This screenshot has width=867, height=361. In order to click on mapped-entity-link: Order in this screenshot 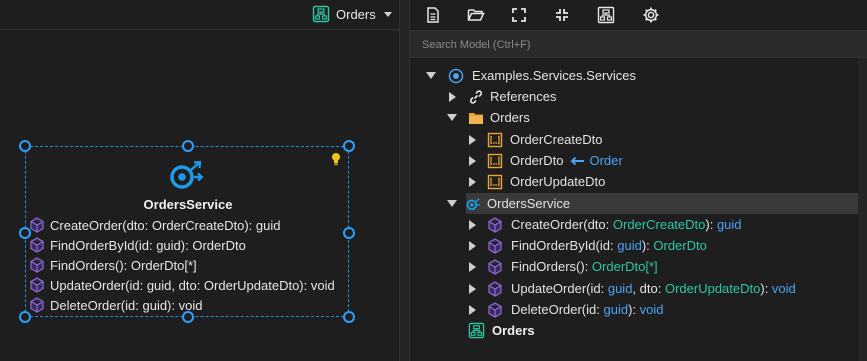, I will do `click(605, 160)`.